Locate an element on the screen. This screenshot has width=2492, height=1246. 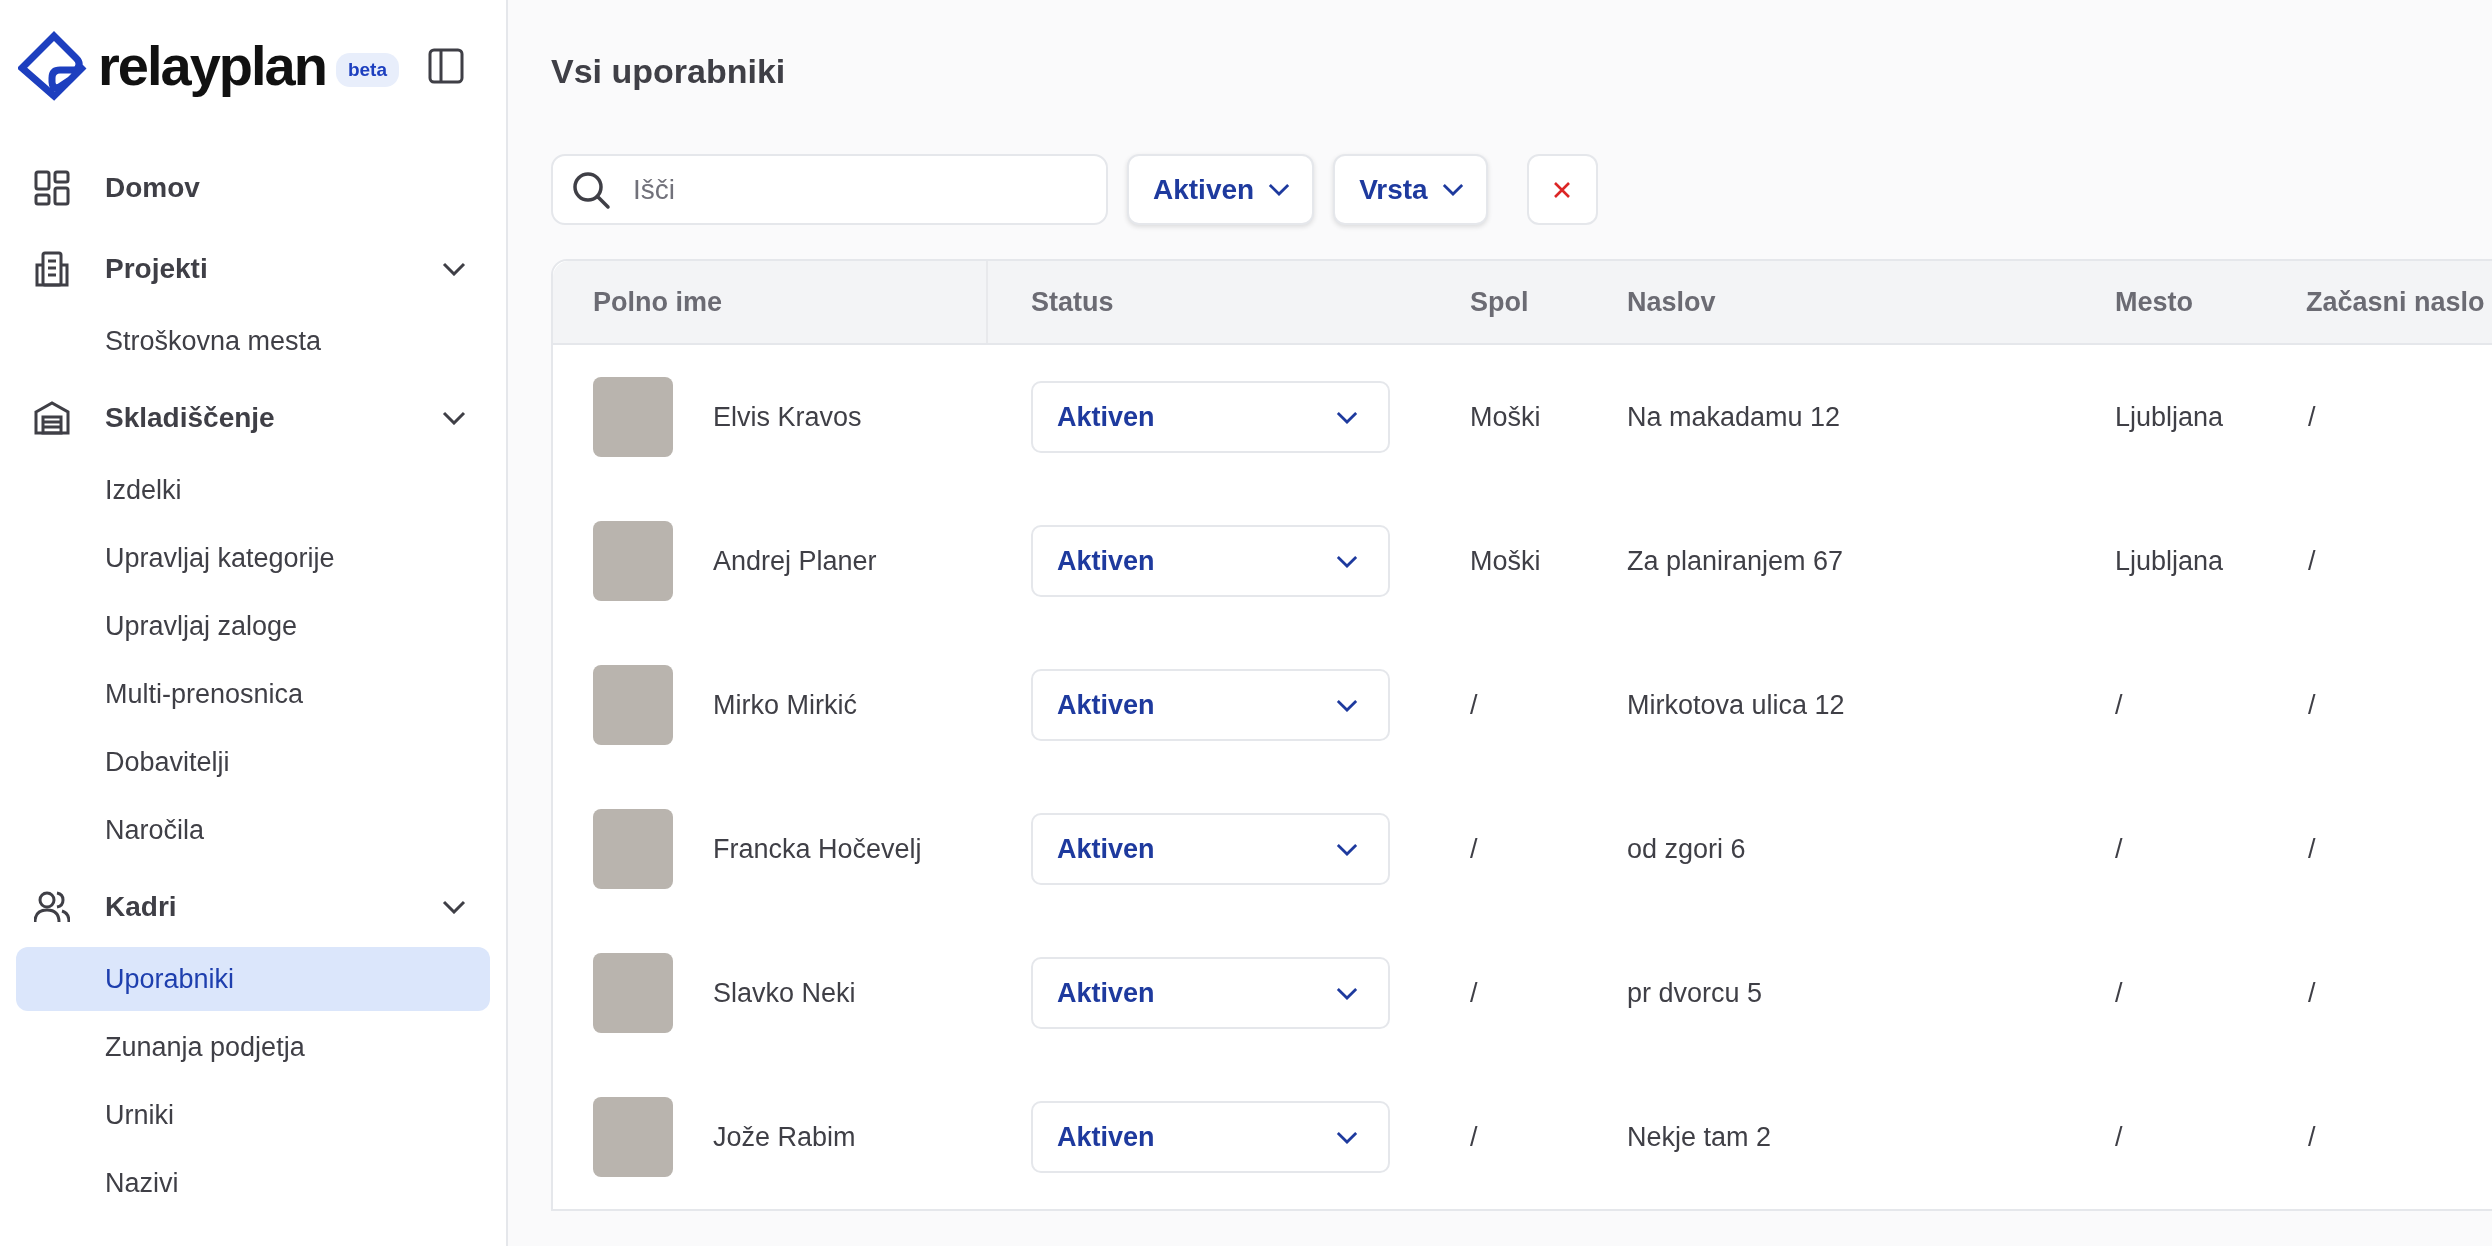
table-cell: Mirkotova ulica 12 is located at coordinates (1736, 705).